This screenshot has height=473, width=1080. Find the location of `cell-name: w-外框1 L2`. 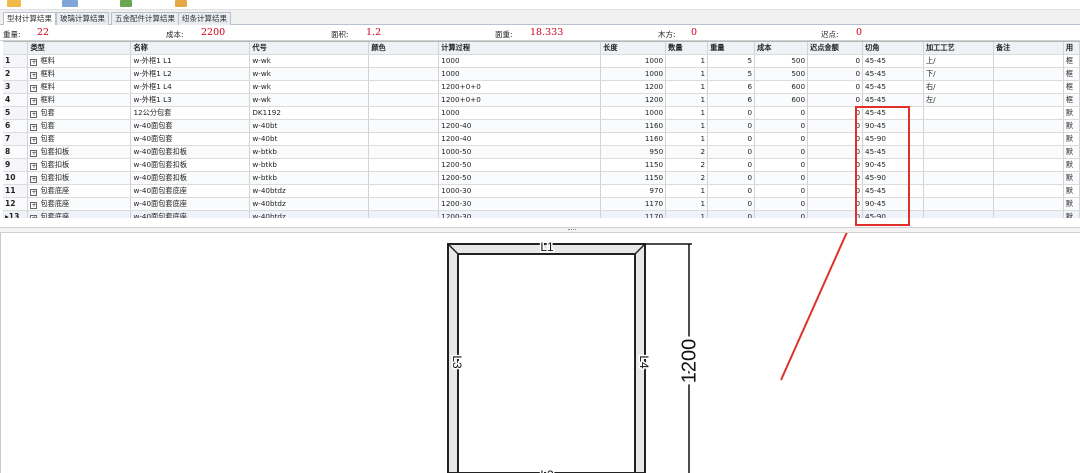

cell-name: w-外框1 L2 is located at coordinates (190, 74).